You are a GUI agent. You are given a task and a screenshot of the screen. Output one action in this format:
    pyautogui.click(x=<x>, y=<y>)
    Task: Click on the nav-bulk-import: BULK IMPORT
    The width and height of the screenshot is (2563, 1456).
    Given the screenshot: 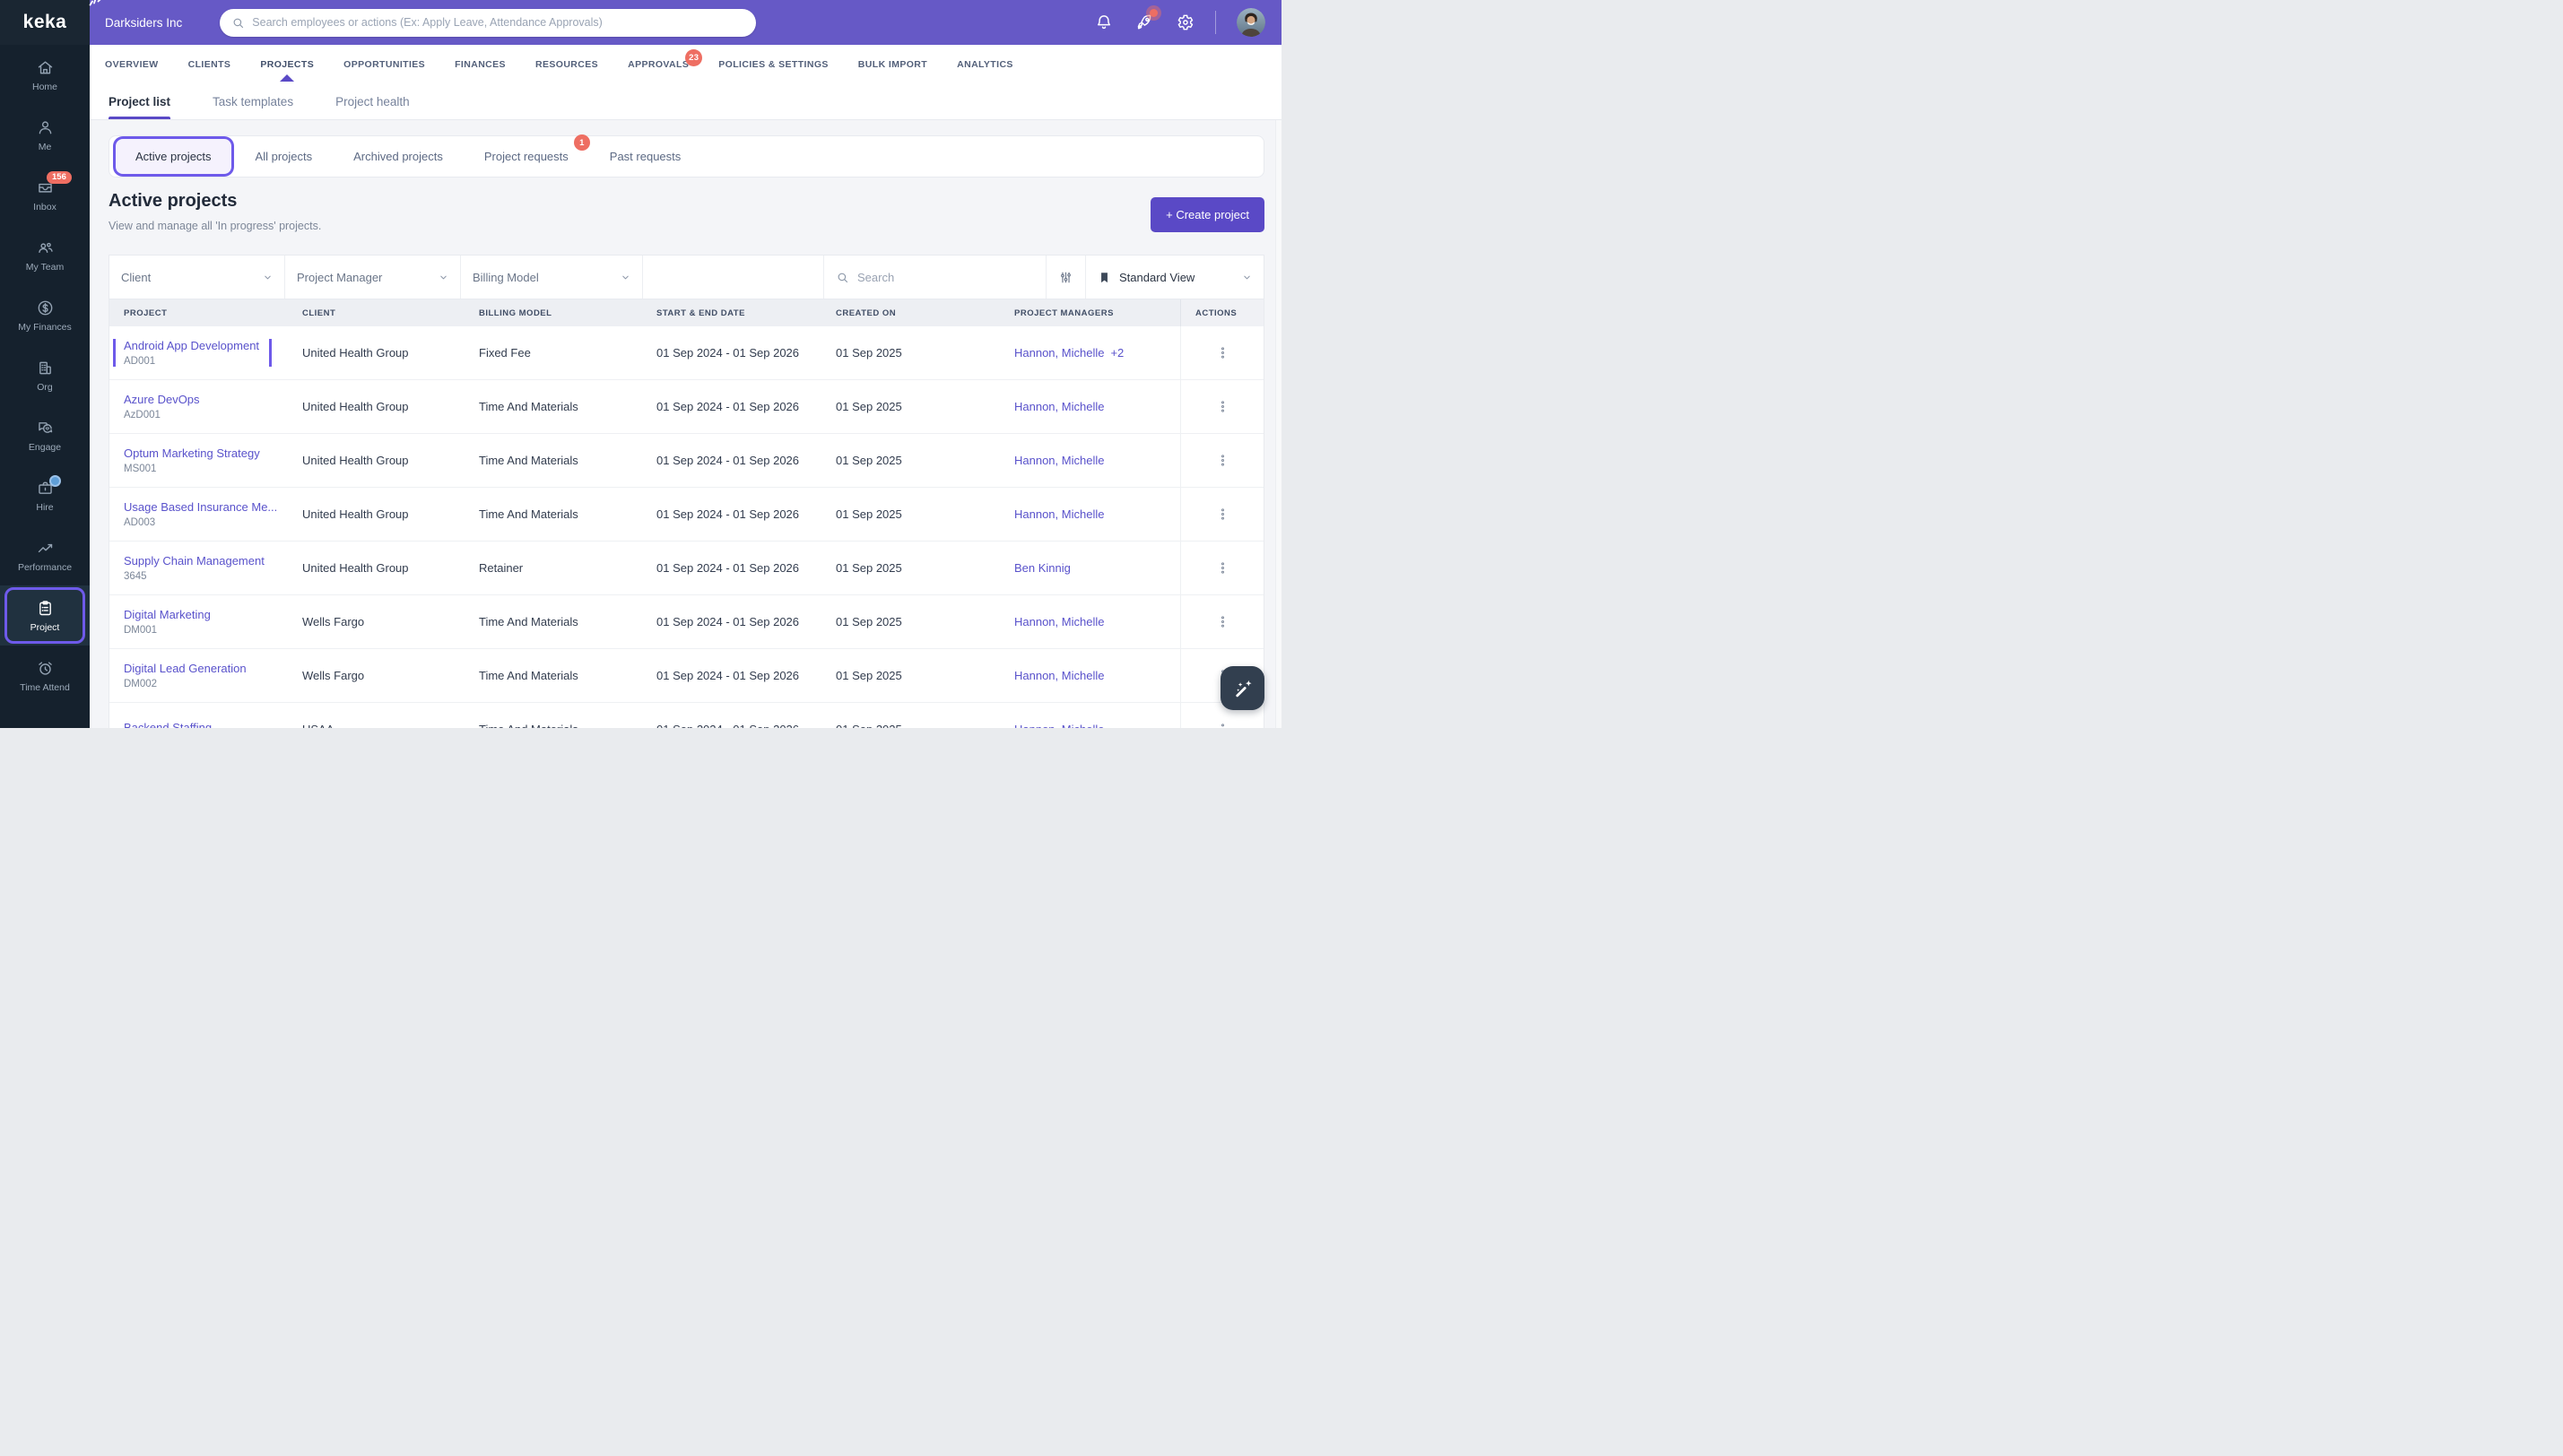 What is the action you would take?
    pyautogui.click(x=892, y=64)
    